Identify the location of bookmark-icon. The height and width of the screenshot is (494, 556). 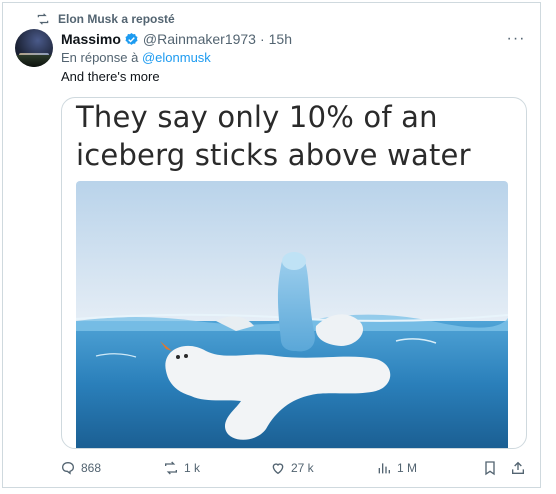
(490, 468).